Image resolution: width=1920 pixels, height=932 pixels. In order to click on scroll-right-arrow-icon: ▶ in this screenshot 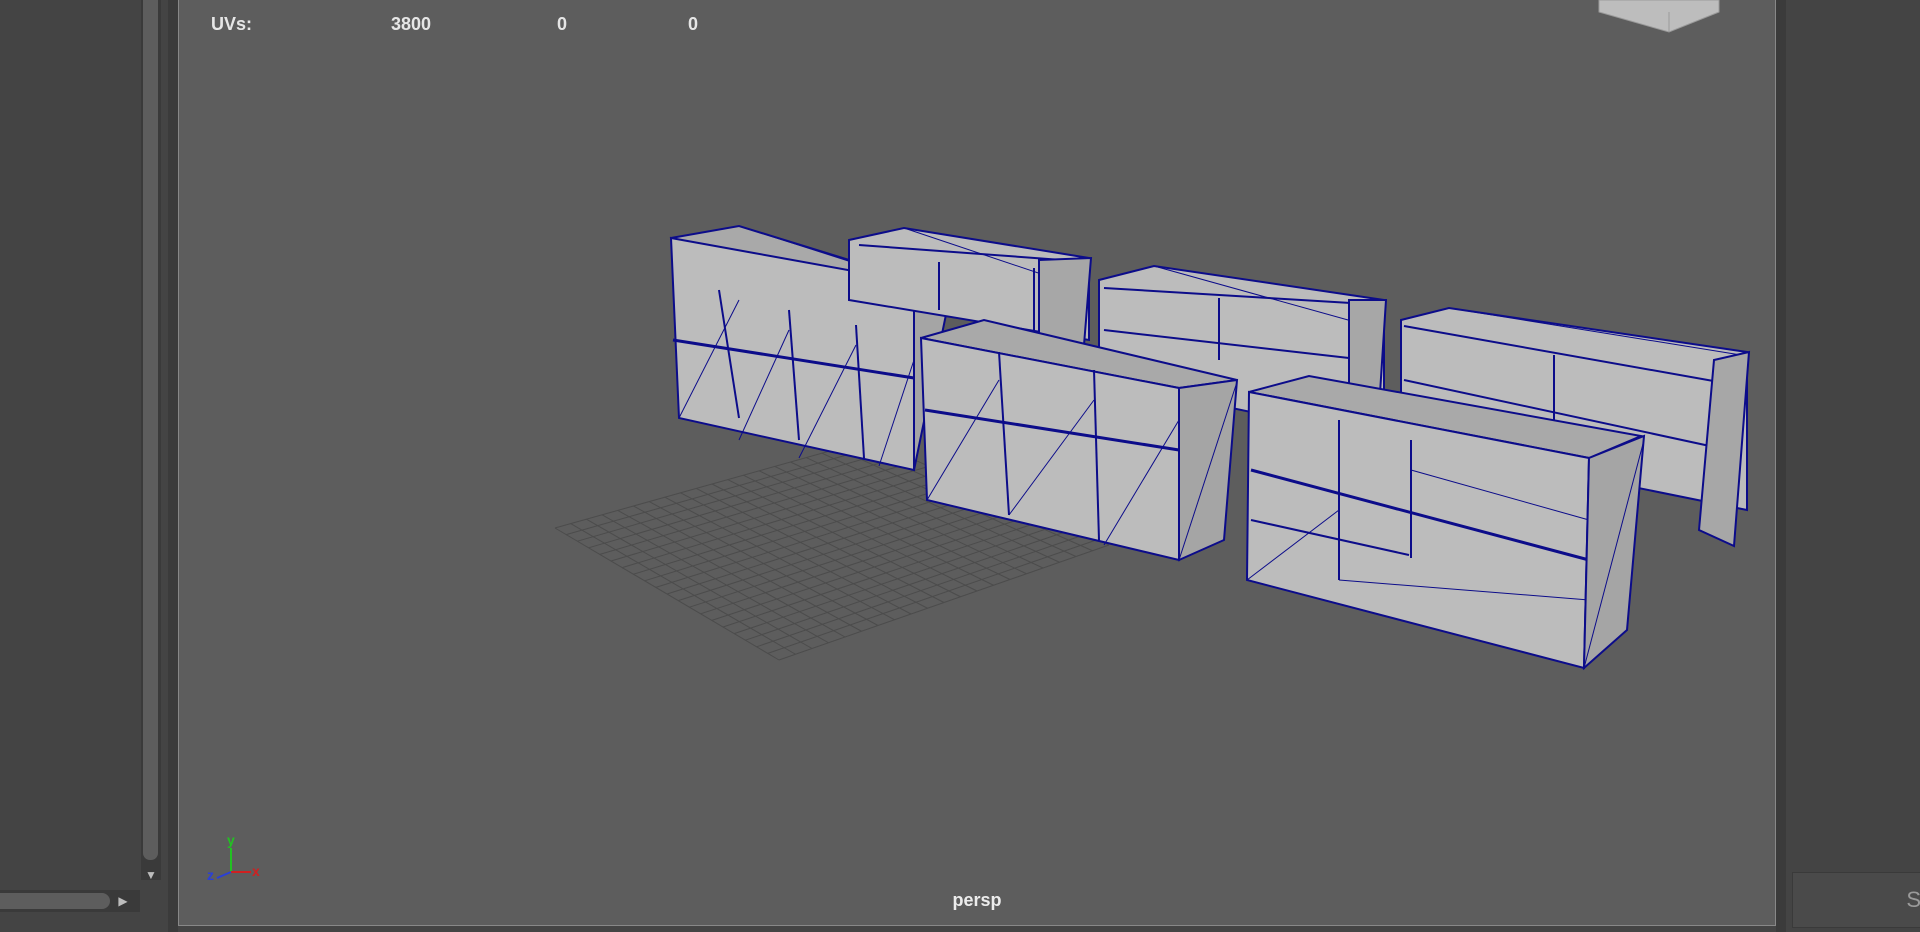, I will do `click(123, 901)`.